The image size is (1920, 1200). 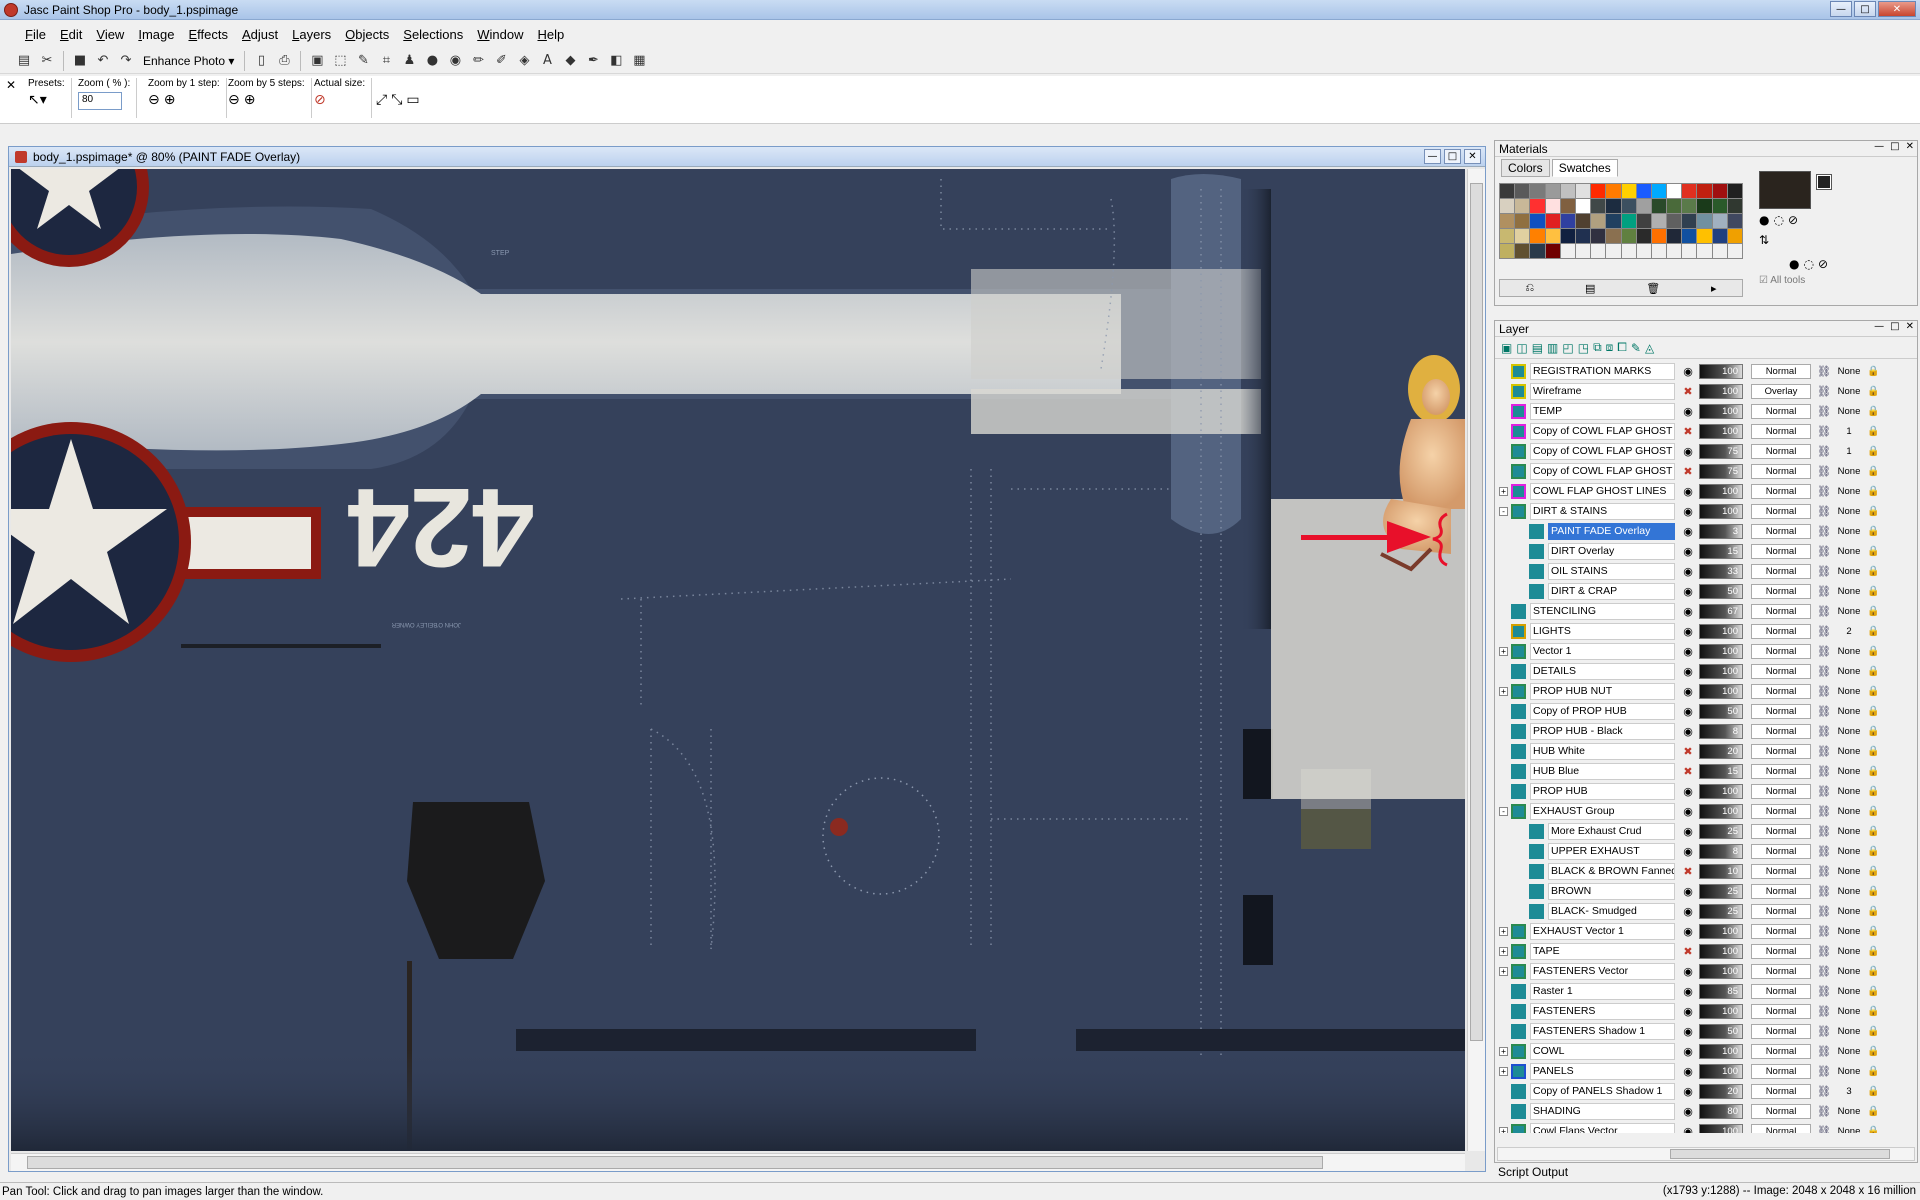 What do you see at coordinates (1602, 931) in the screenshot?
I see `layer-name: EXHAUST Vector 1` at bounding box center [1602, 931].